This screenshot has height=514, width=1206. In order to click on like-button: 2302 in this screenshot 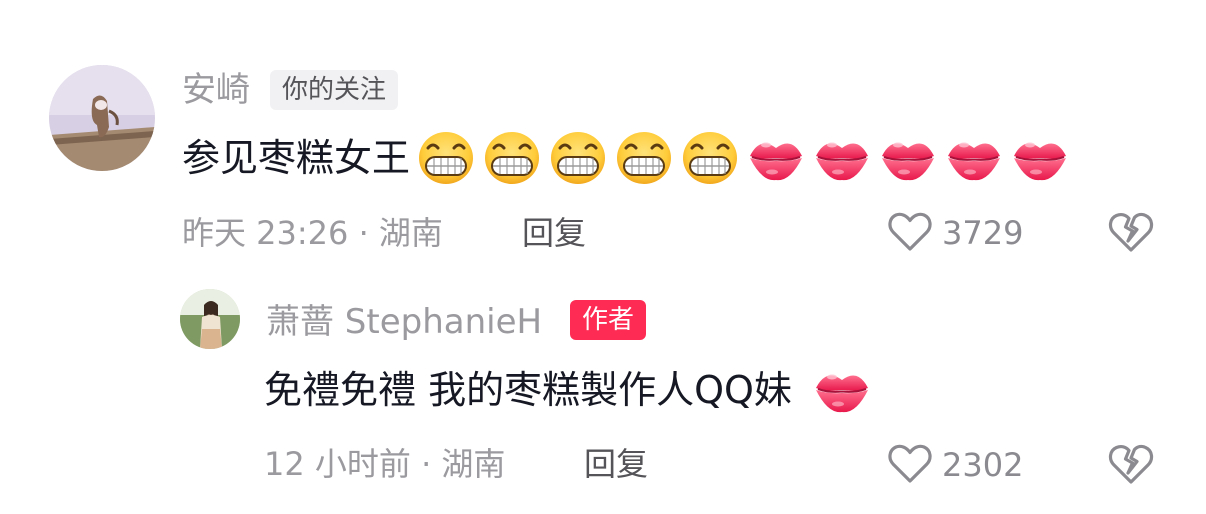, I will do `click(955, 465)`.